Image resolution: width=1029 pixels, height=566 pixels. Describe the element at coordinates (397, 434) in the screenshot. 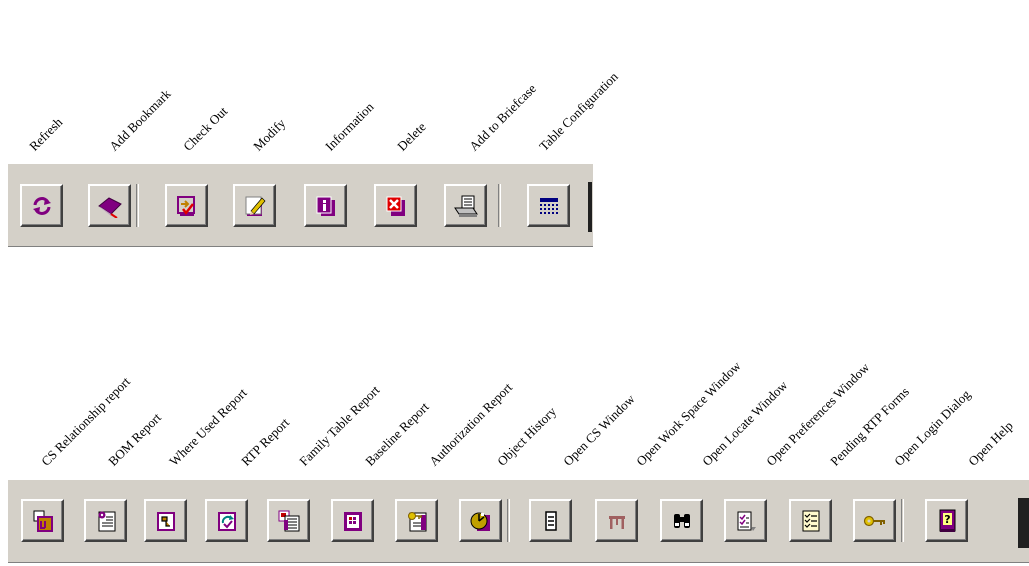

I see `label-baseline-report: Baseline Report` at that location.